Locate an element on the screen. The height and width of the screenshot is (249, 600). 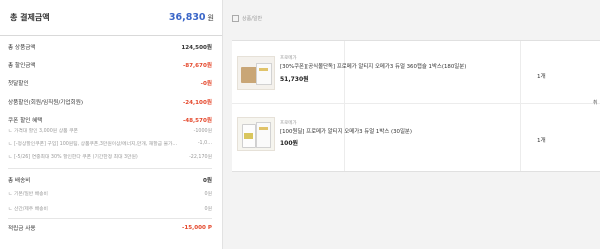
product-name: [100원딜] 프로메가 알티지 오메가3 듀얼 1박스 (30일분) is located at coordinates (346, 131).